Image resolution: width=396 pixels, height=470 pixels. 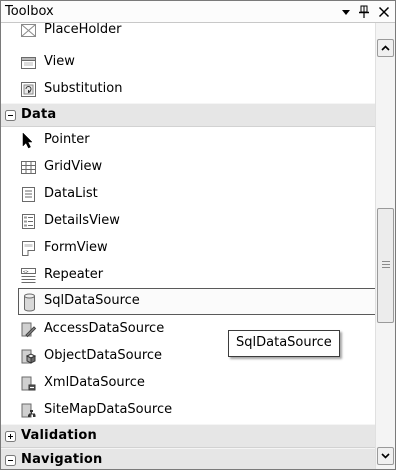 I want to click on window-position-dropdown-icon, so click(x=346, y=12).